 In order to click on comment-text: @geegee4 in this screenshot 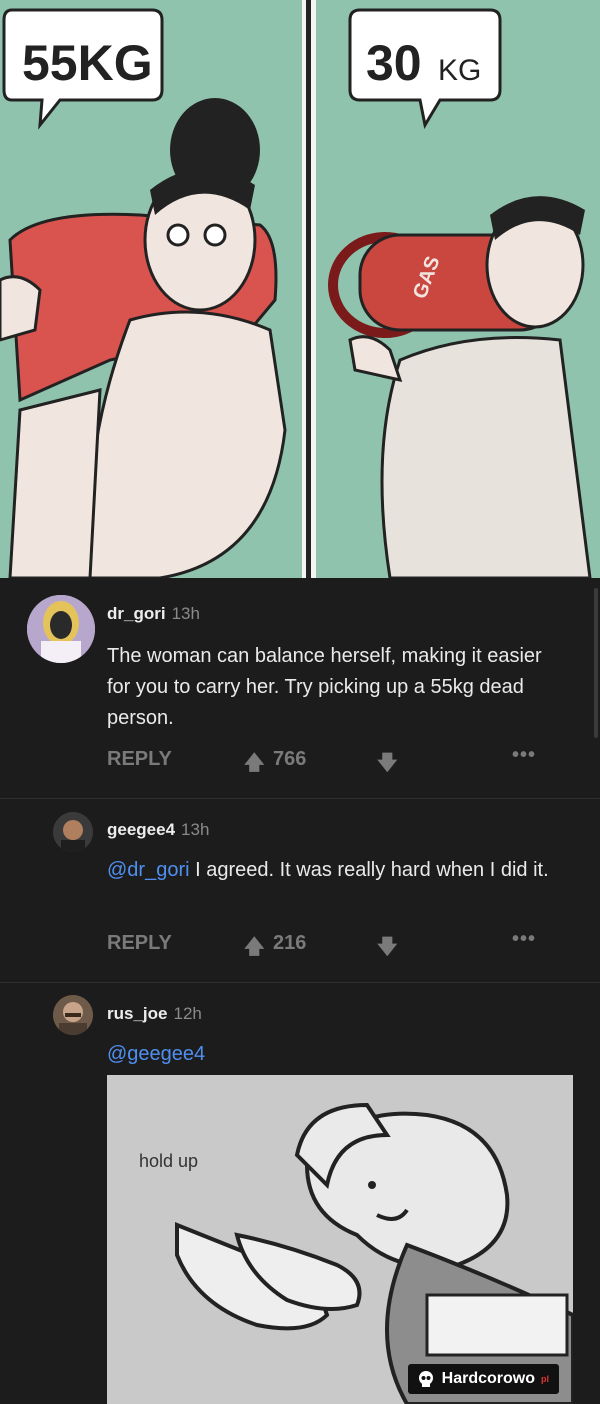, I will do `click(332, 1054)`.